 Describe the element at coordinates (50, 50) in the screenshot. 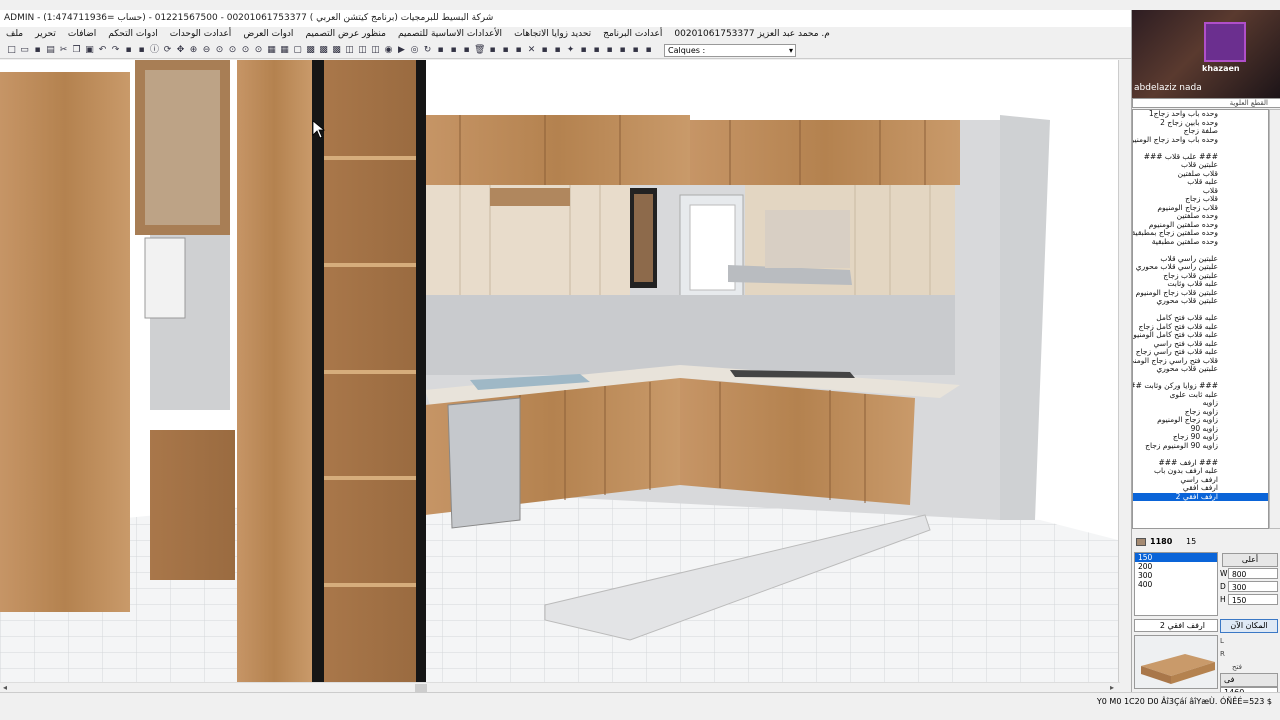

I see `print-icon: ▤` at that location.